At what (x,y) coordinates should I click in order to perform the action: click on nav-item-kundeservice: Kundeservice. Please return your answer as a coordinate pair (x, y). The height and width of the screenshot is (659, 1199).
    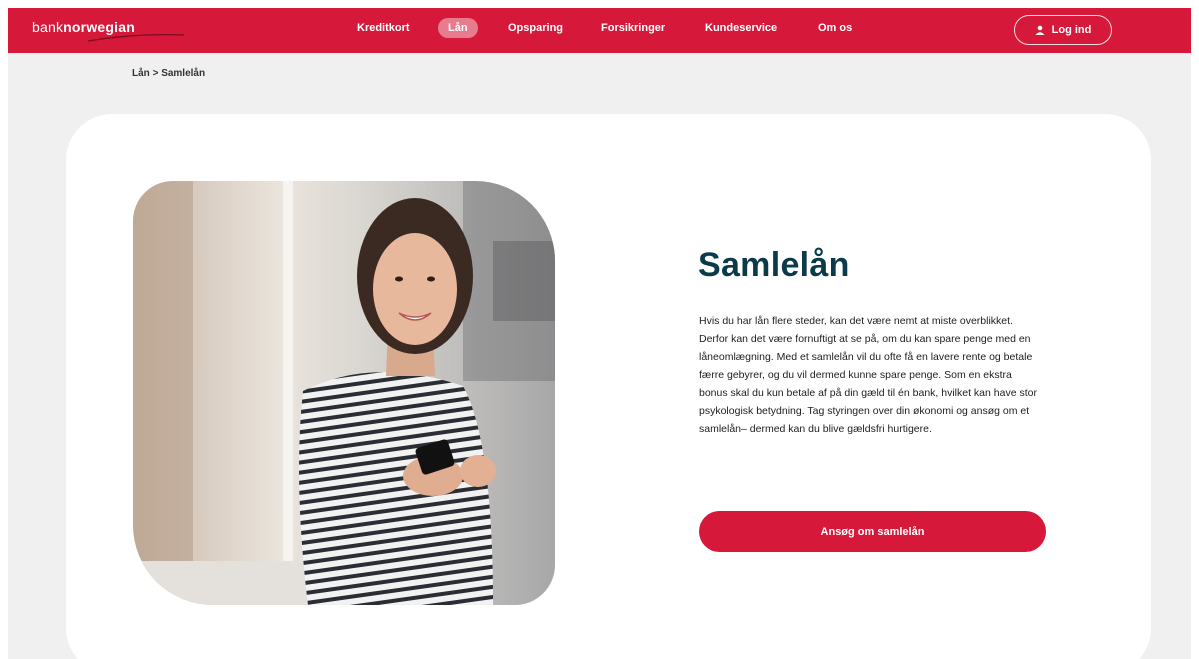
    Looking at the image, I should click on (741, 28).